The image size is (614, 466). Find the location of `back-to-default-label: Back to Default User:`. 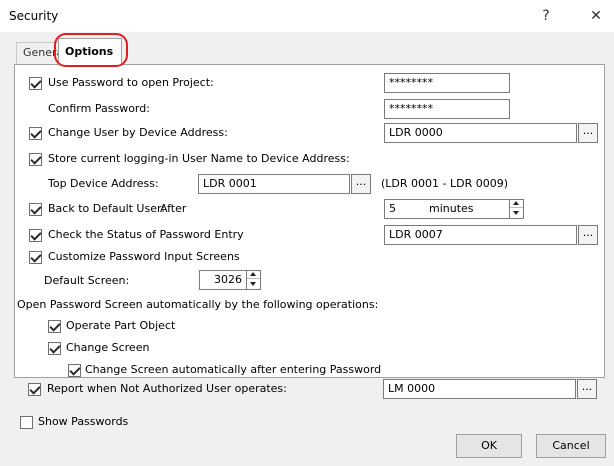

back-to-default-label: Back to Default User: is located at coordinates (107, 208).